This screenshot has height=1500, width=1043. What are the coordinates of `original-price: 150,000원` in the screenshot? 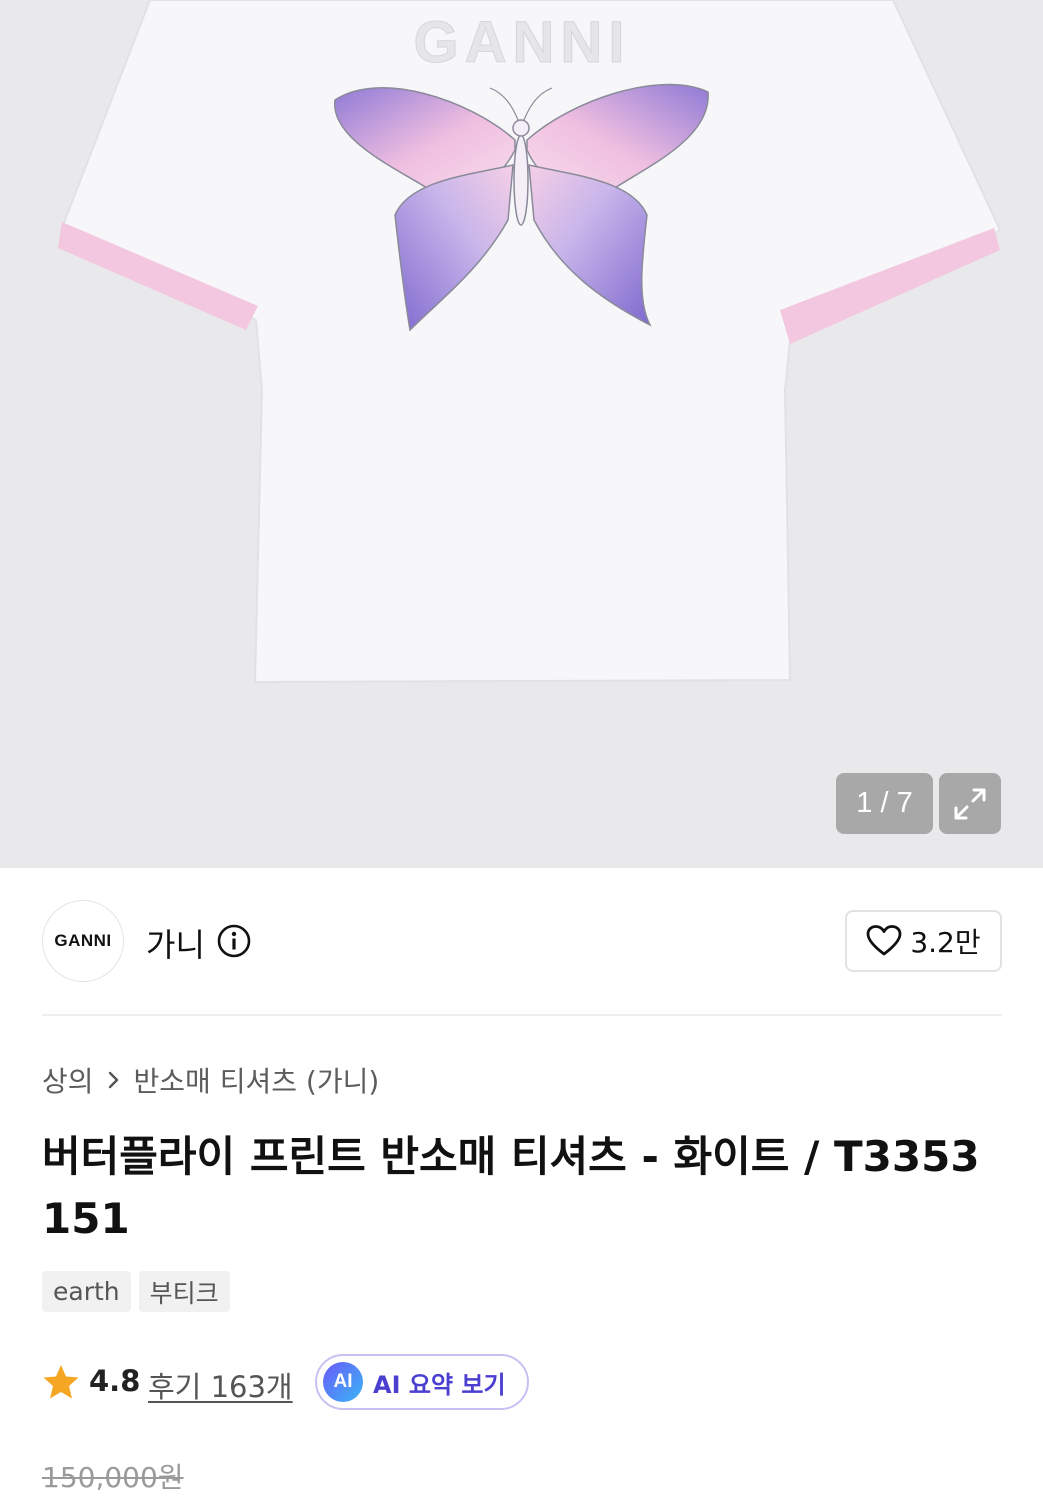 It's located at (113, 1477).